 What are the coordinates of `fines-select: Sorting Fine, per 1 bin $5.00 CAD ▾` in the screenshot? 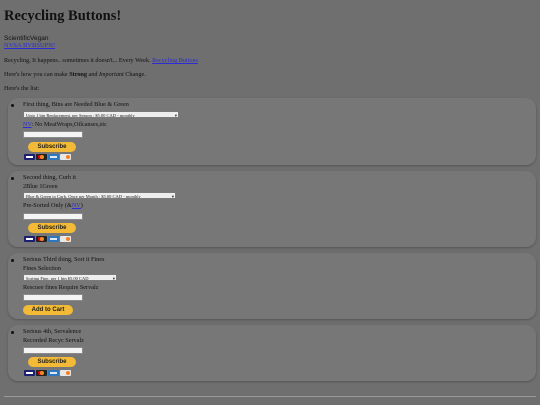 It's located at (70, 277).